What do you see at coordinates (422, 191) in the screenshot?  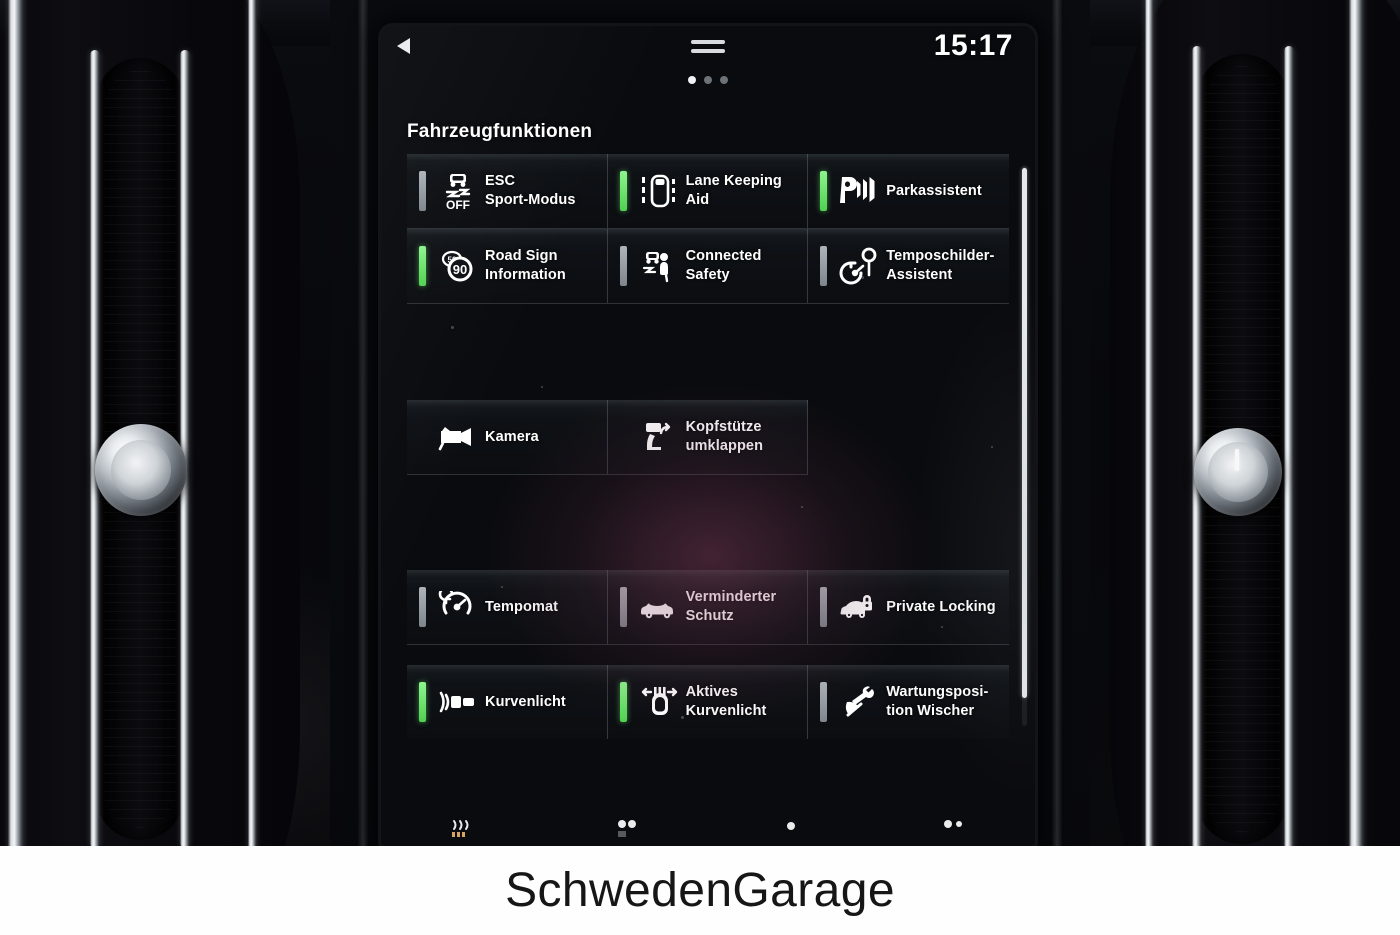 I see `status-bar-esc` at bounding box center [422, 191].